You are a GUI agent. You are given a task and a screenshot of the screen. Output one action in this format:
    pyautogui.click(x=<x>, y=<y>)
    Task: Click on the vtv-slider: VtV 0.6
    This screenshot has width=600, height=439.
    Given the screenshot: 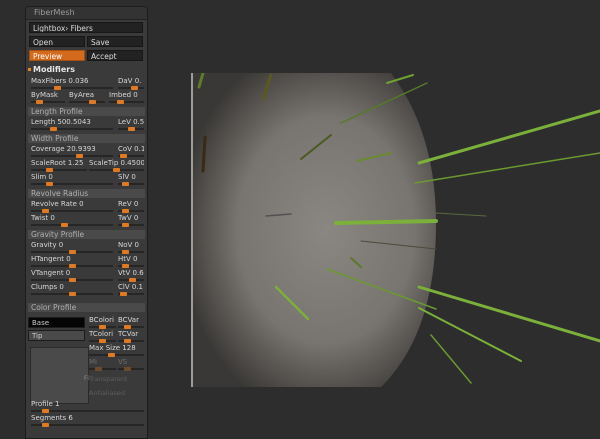 What is the action you would take?
    pyautogui.click(x=131, y=276)
    